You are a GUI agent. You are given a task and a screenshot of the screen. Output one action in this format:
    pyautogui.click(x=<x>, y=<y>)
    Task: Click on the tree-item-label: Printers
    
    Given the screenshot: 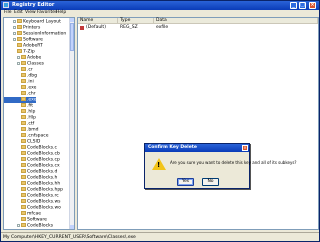 What is the action you would take?
    pyautogui.click(x=32, y=28)
    